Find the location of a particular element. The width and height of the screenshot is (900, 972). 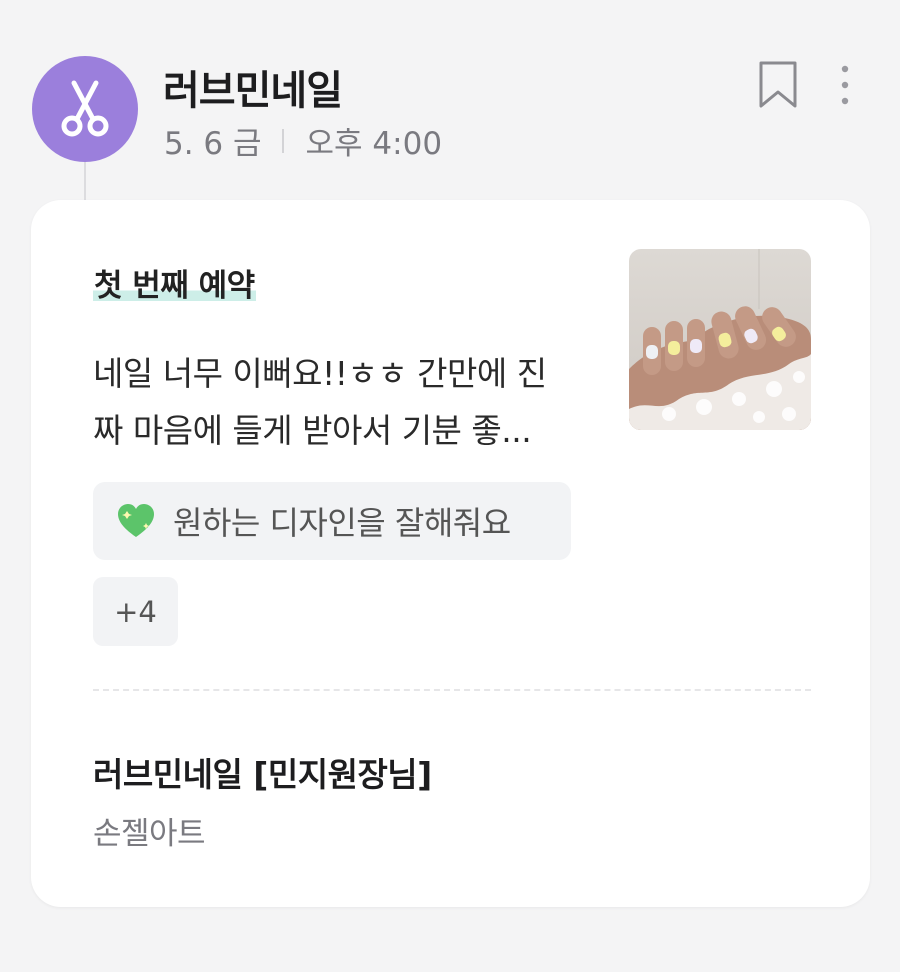

more-tags-button: +4 is located at coordinates (135, 611).